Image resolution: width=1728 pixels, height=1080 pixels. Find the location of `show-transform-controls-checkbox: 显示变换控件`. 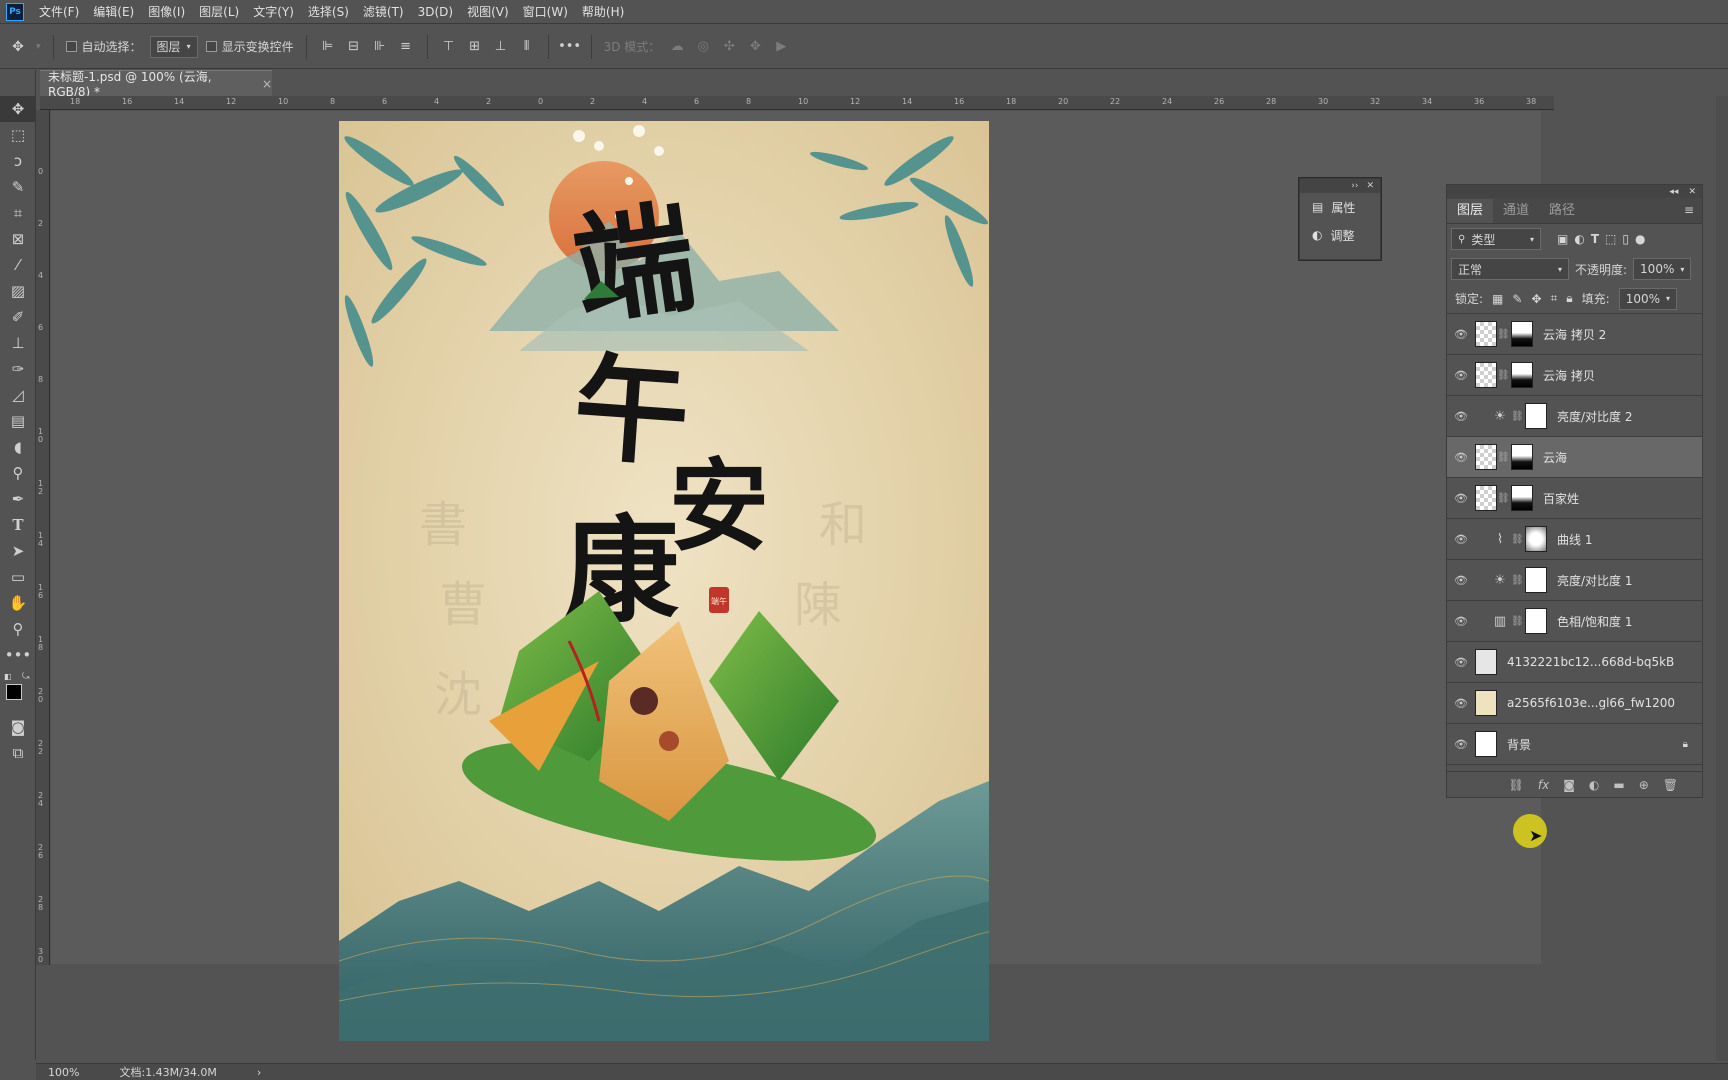

show-transform-controls-checkbox: 显示变换控件 is located at coordinates (249, 46).